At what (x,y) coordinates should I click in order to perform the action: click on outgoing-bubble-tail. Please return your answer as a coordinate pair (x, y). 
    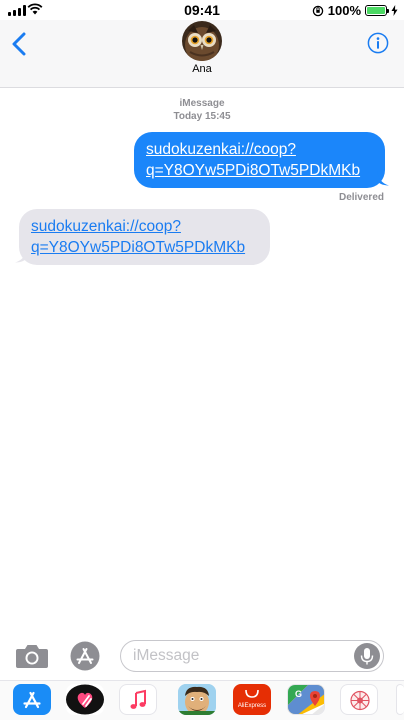
    Looking at the image, I should click on (383, 178).